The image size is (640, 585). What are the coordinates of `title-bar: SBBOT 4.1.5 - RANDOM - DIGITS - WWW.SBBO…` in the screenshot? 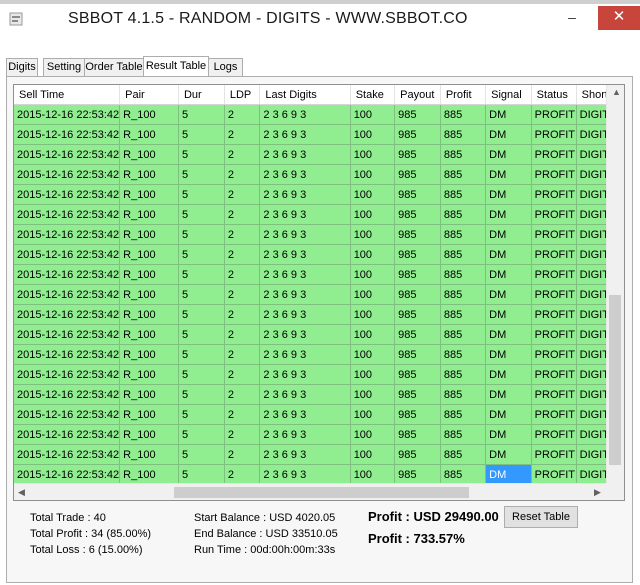 It's located at (320, 19).